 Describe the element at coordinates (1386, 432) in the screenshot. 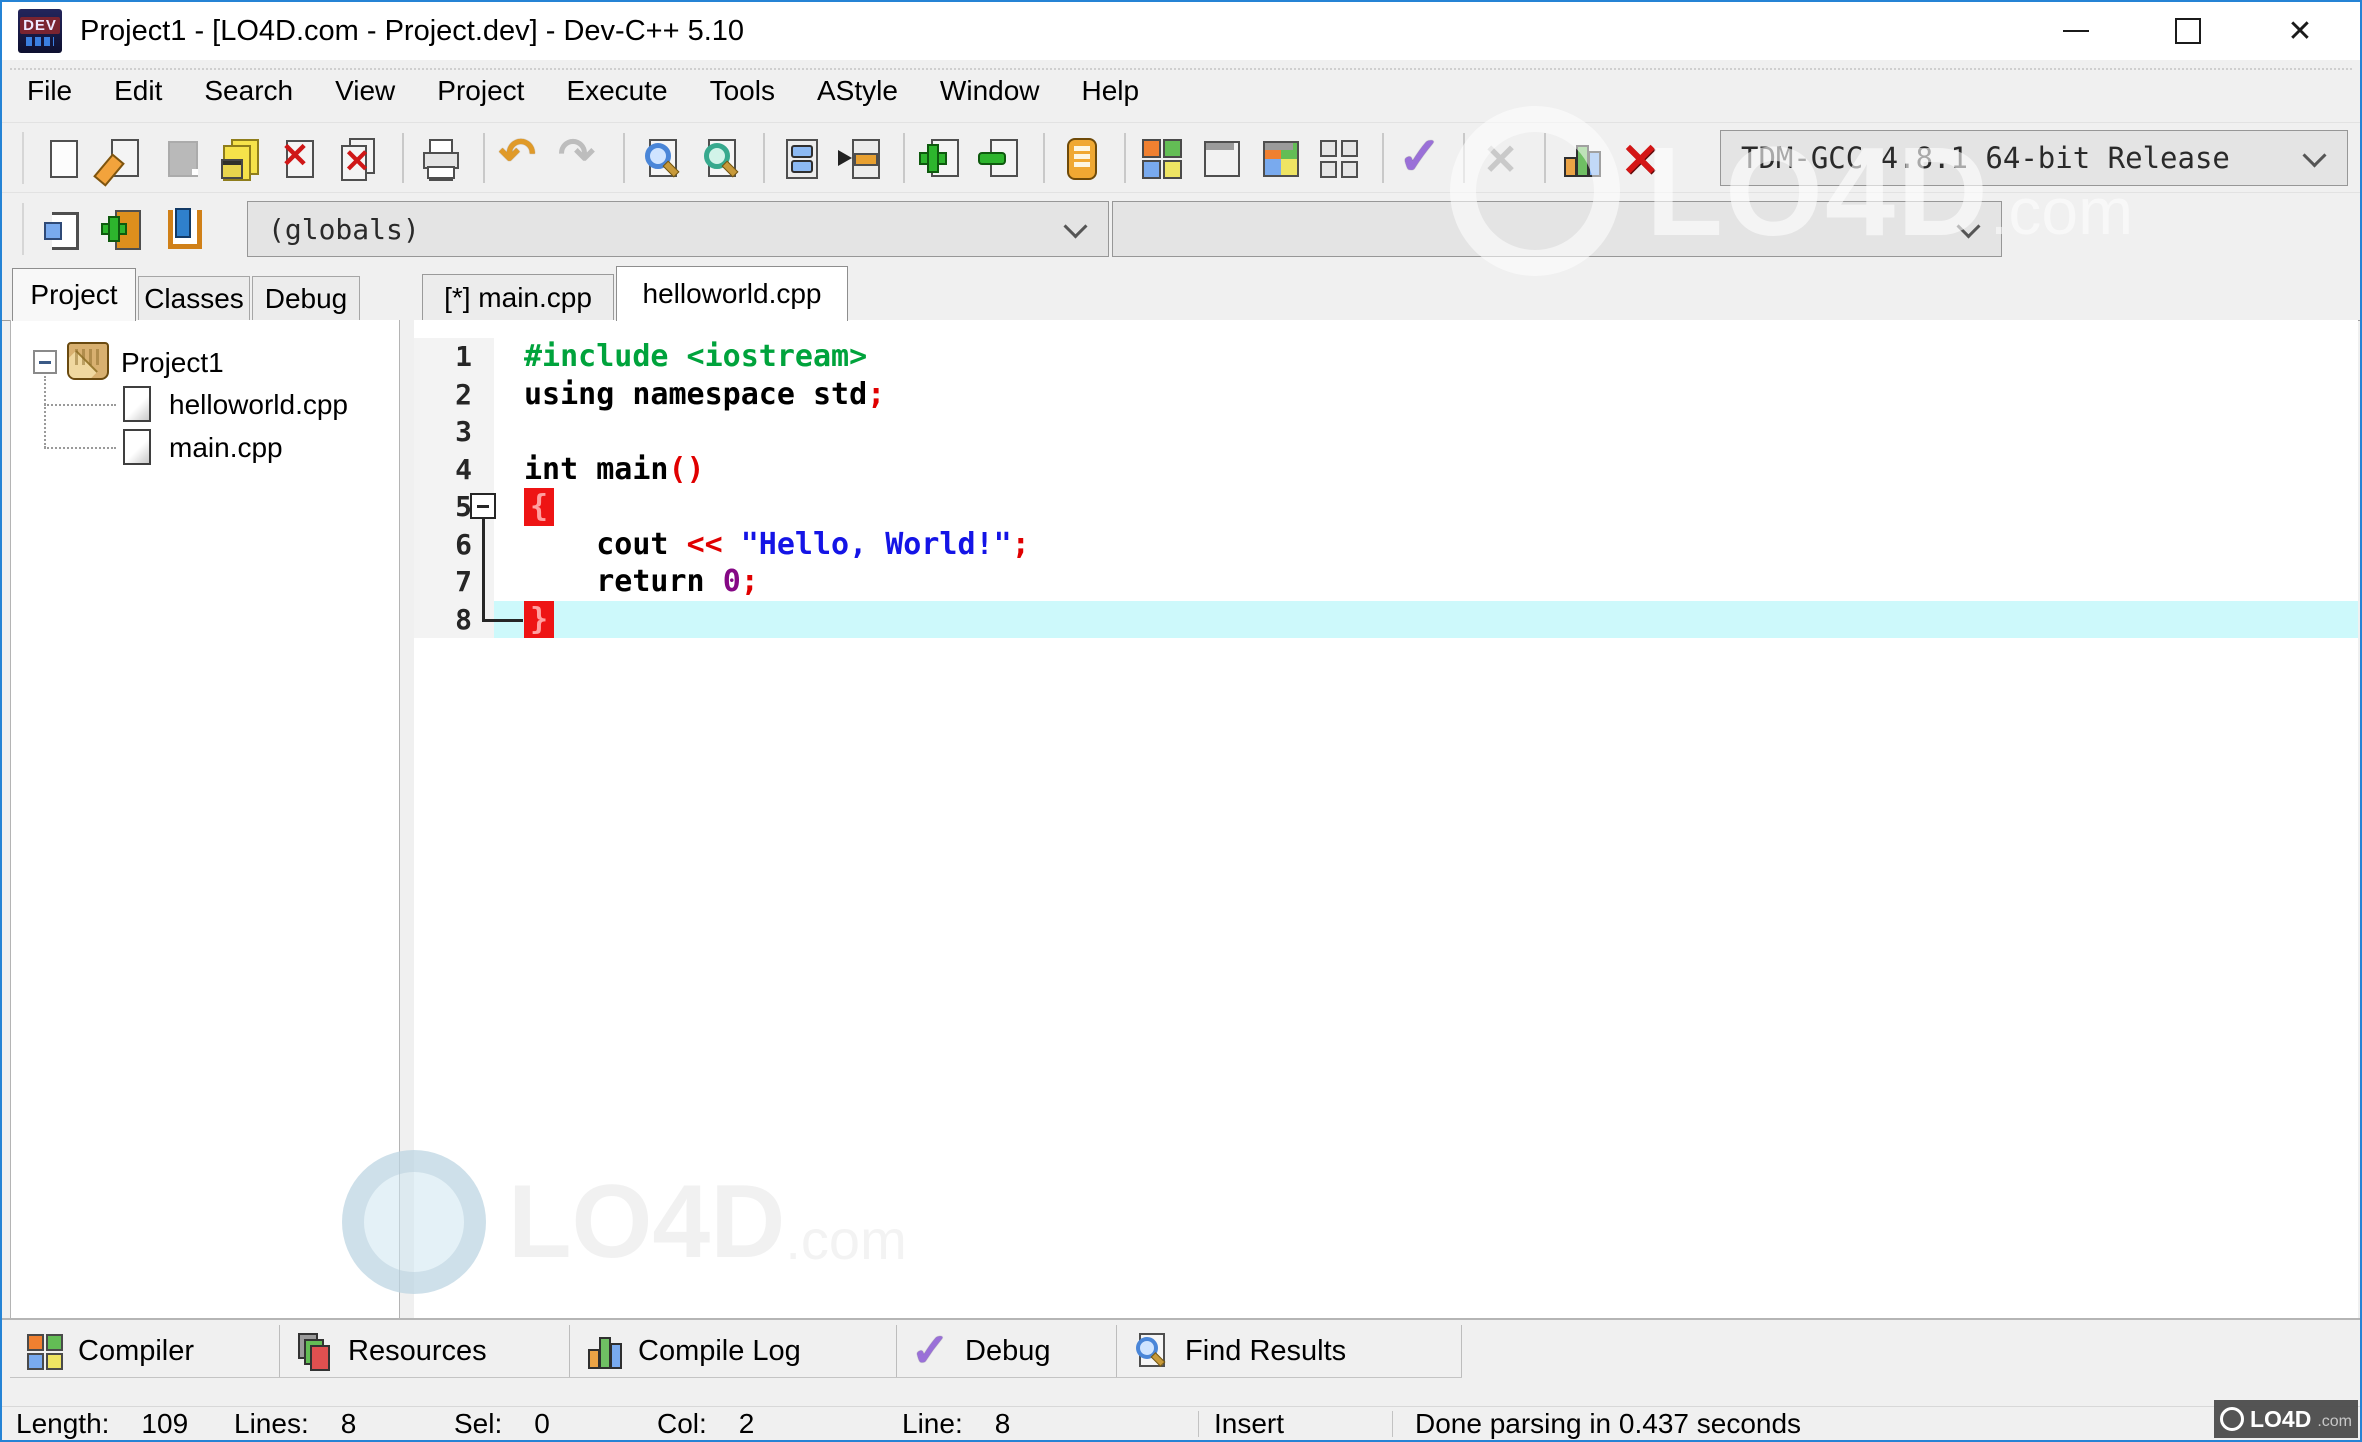

I see `code-line: 3` at that location.